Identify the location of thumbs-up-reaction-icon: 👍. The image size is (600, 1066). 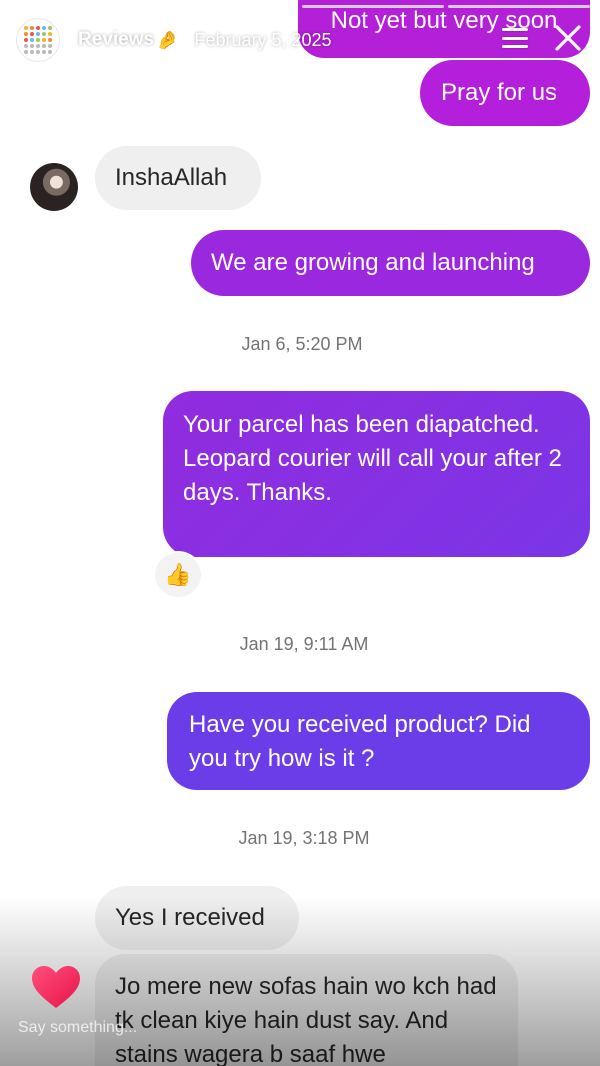
(178, 575).